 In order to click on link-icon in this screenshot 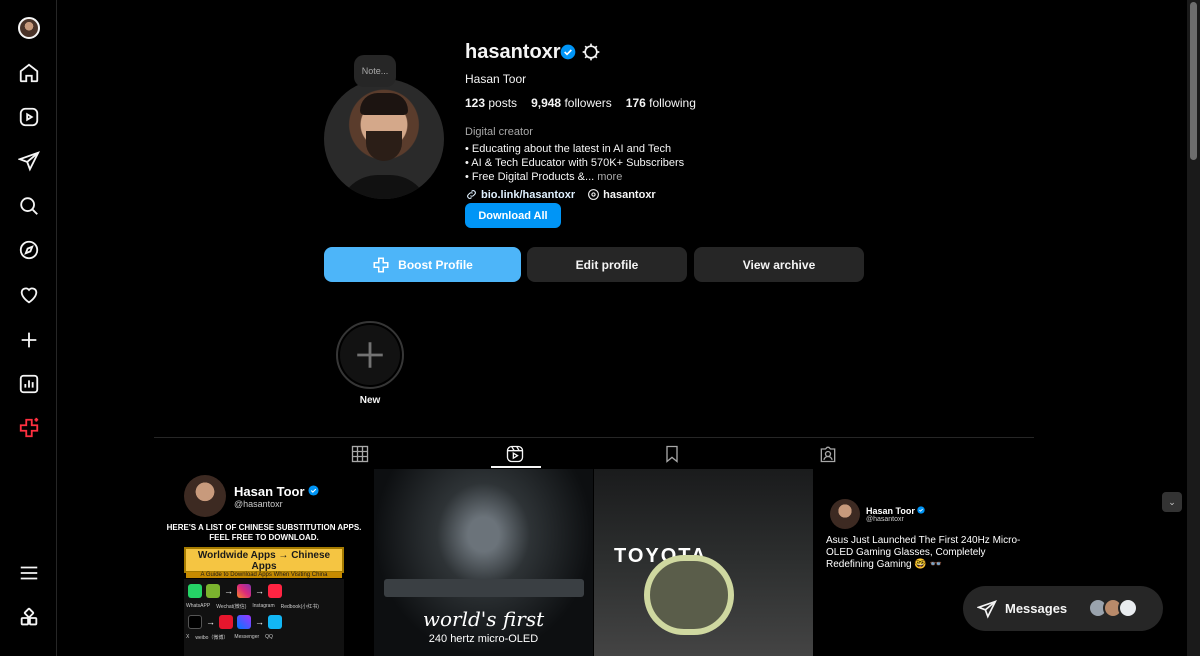, I will do `click(471, 194)`.